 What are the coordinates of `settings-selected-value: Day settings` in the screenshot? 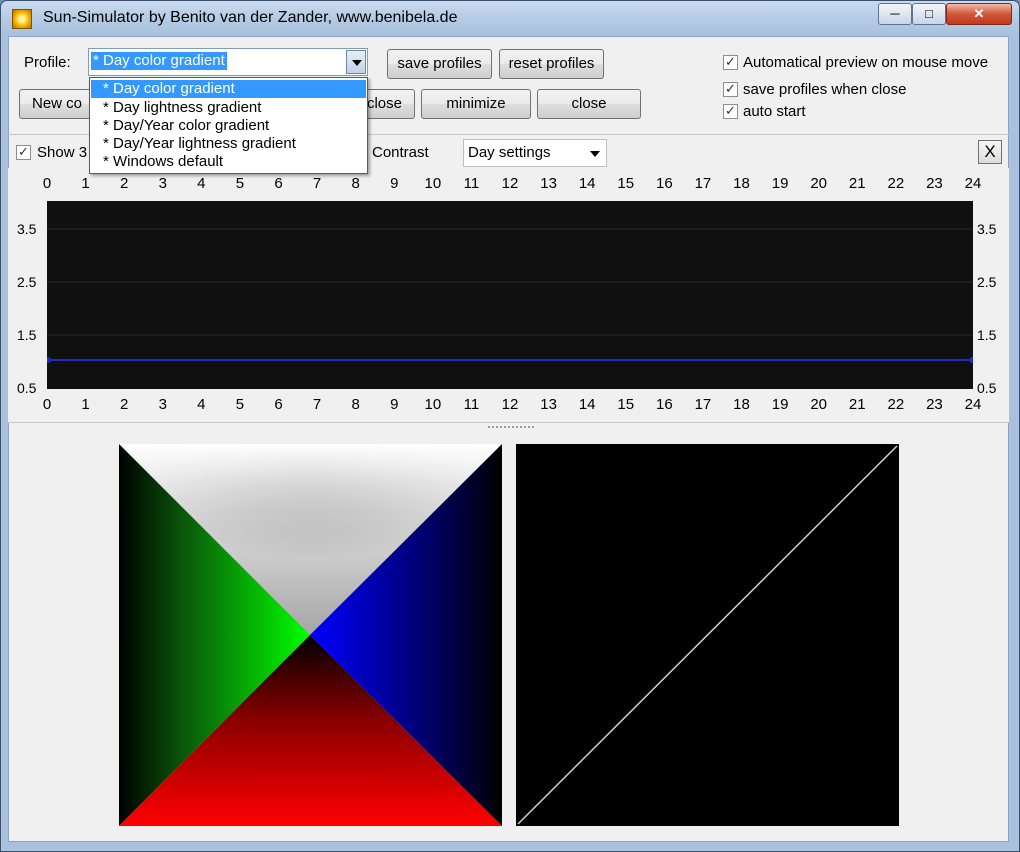 It's located at (509, 152).